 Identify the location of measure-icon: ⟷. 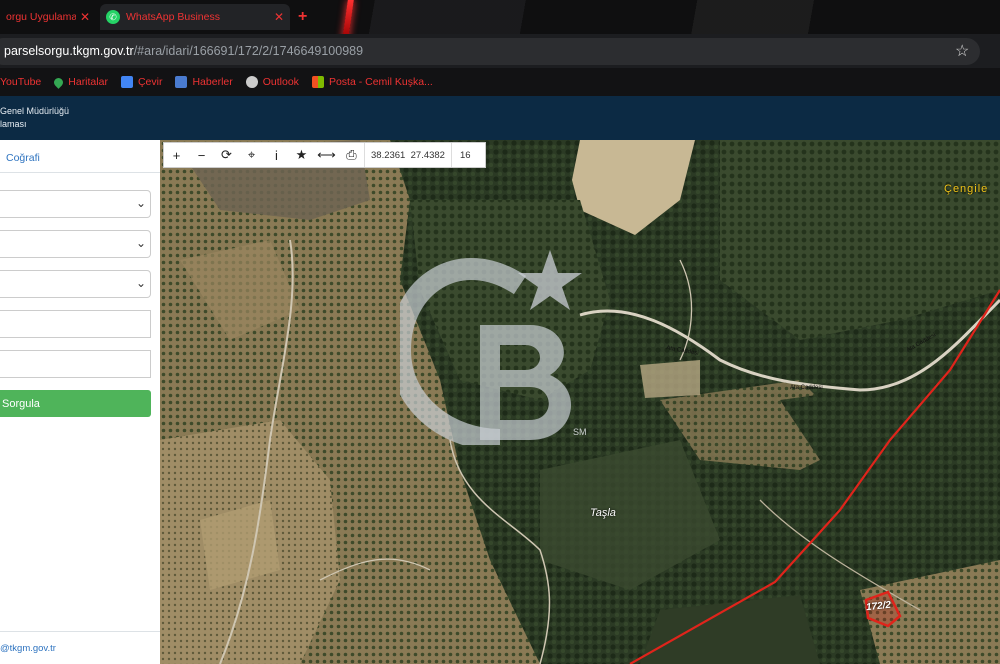
(326, 155).